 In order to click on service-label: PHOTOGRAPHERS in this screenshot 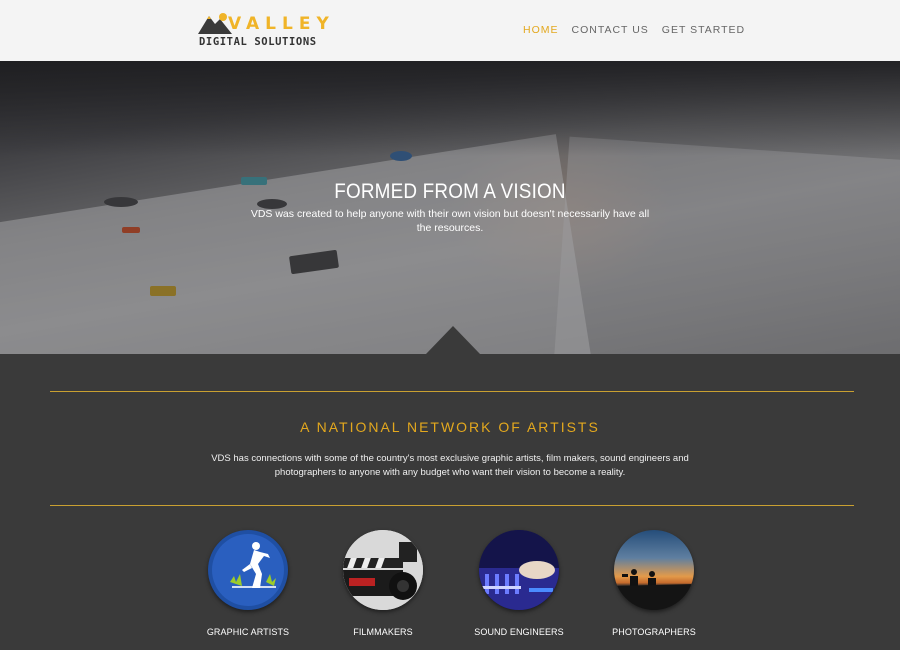, I will do `click(654, 632)`.